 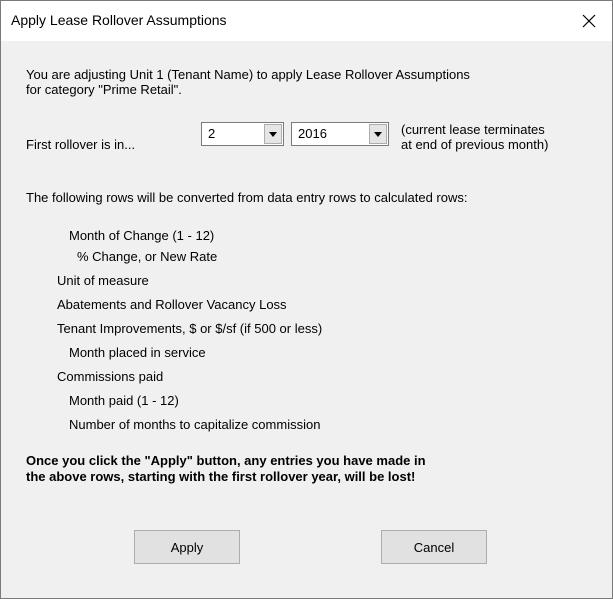 What do you see at coordinates (212, 133) in the screenshot?
I see `rollover-month-value: 2` at bounding box center [212, 133].